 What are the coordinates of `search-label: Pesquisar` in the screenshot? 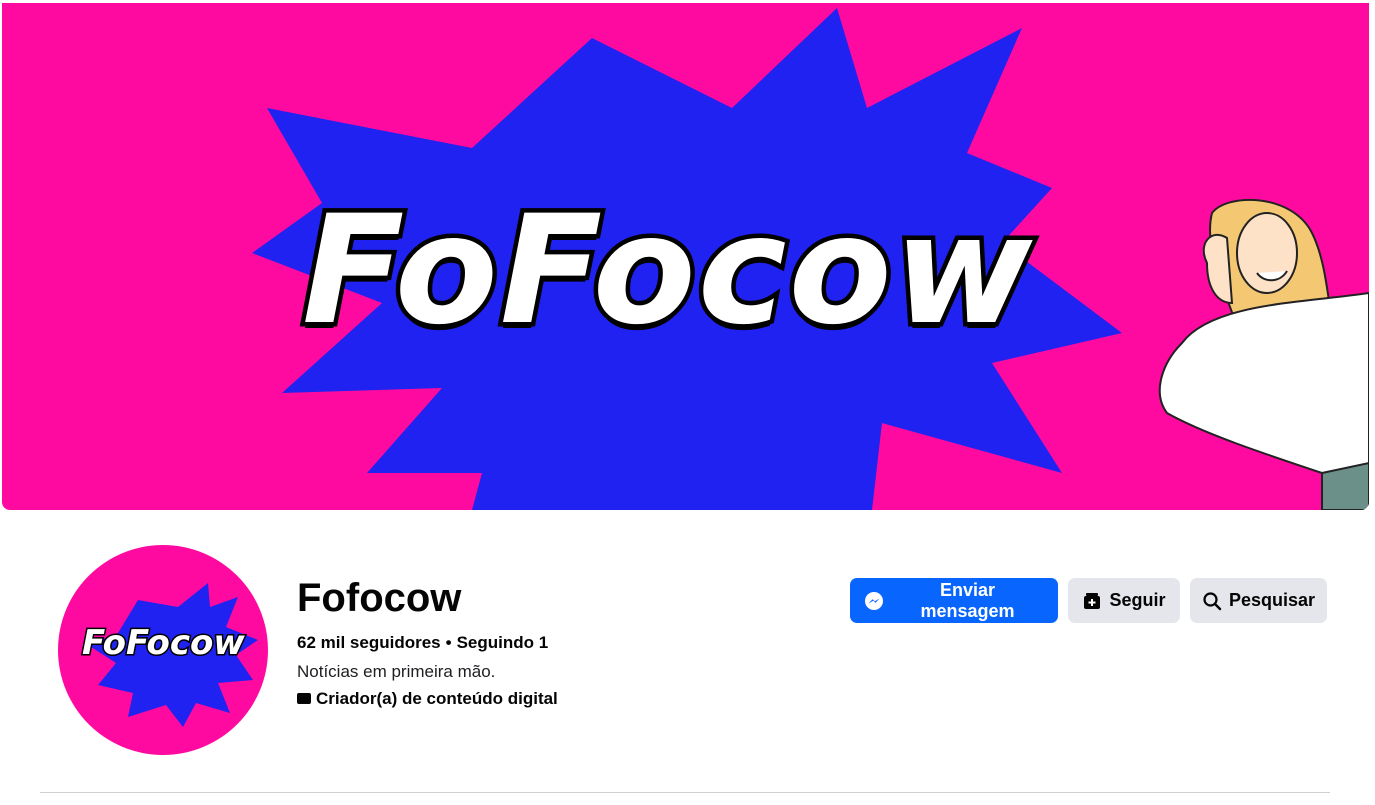 It's located at (1272, 600).